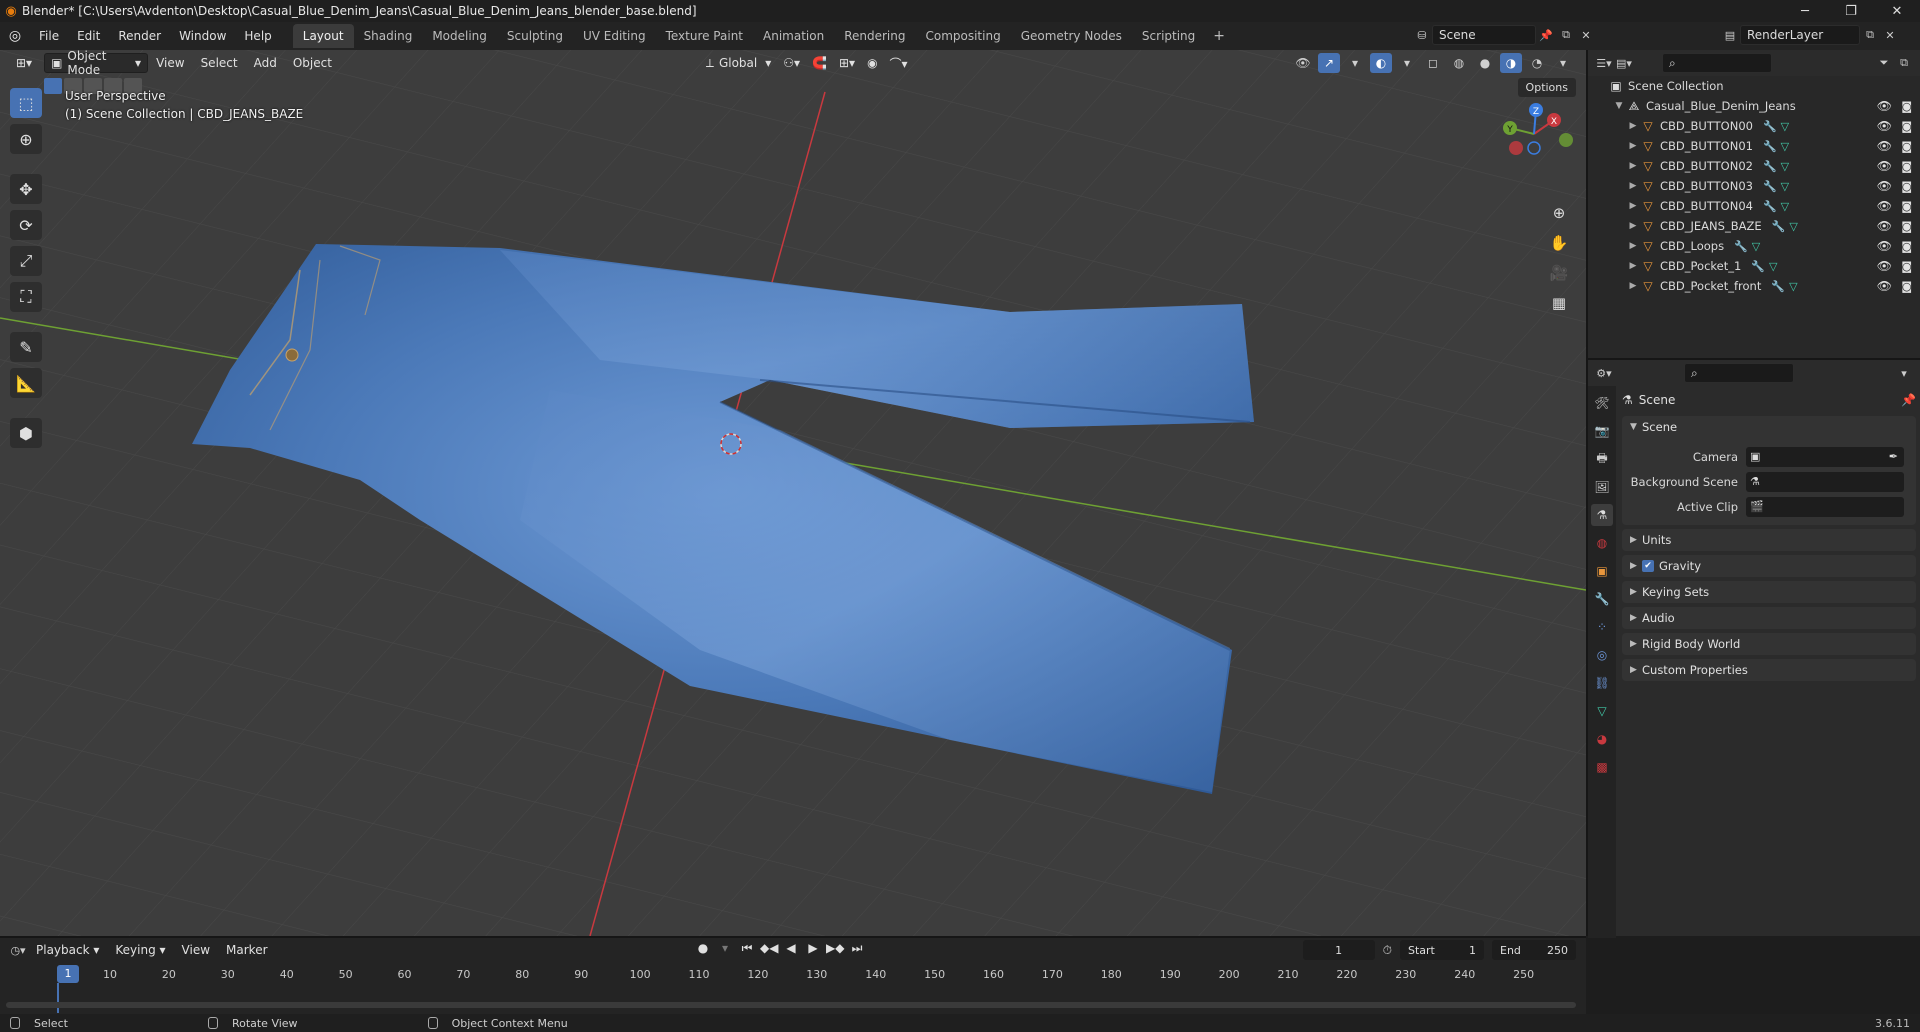 This screenshot has width=1920, height=1032. Describe the element at coordinates (1338, 950) in the screenshot. I see `current-frame-field: 1` at that location.